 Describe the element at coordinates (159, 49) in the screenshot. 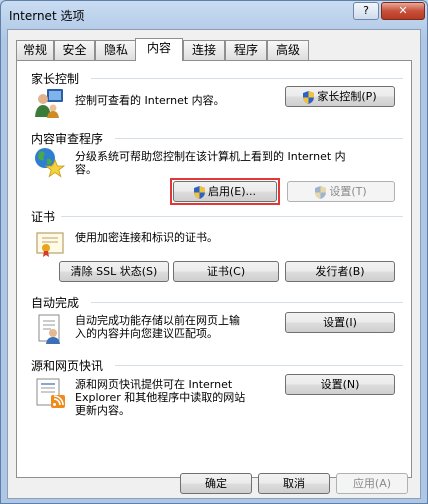

I see `tab-content: 内容` at that location.